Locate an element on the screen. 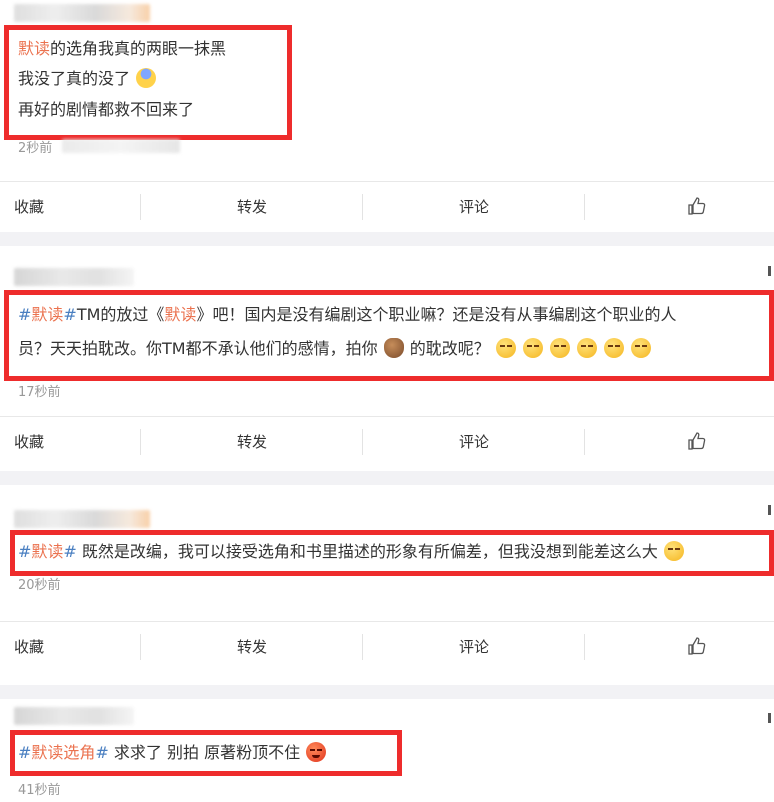  post-text-line-2: 员？天天拍耽改。你TM都不承认他们的感情，拍你 的耽改呢？ is located at coordinates (335, 349).